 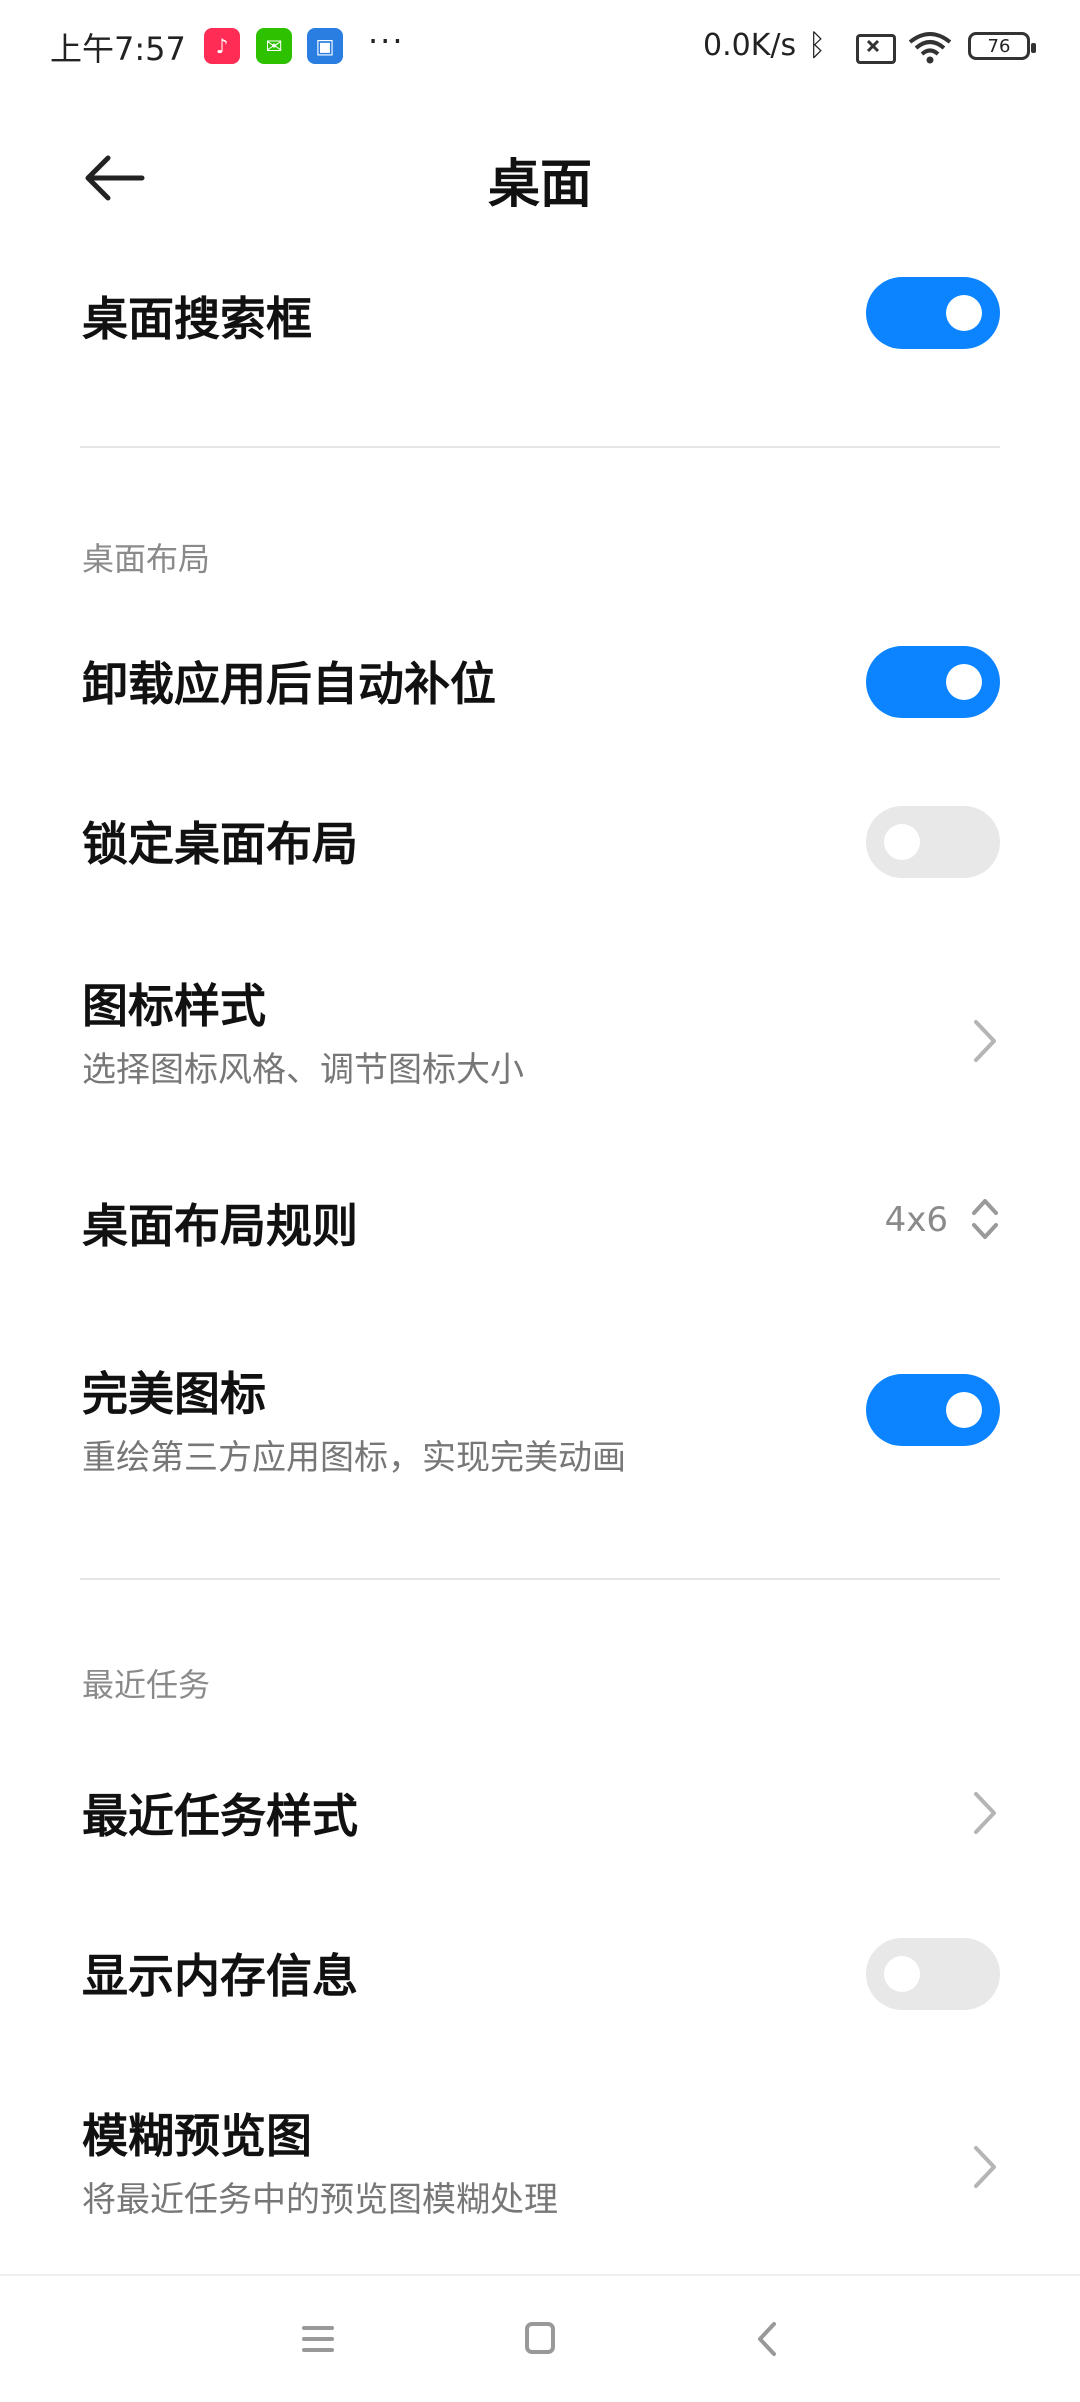 I want to click on page-title: 桌面, so click(x=539, y=185).